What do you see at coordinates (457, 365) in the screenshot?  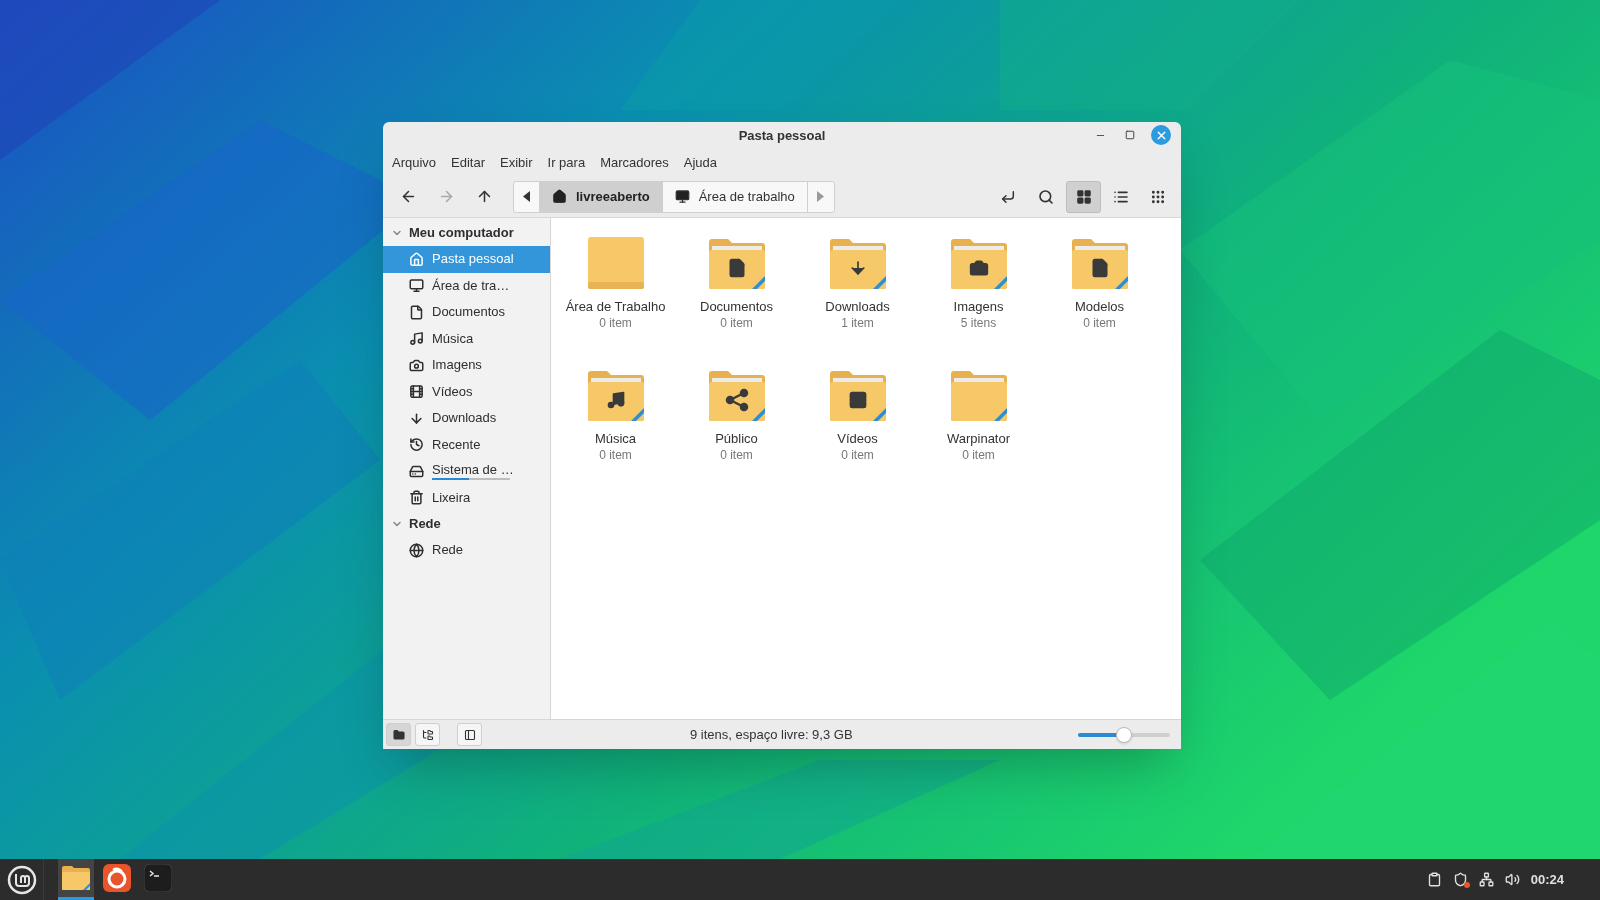 I see `sidebar-label: Imagens` at bounding box center [457, 365].